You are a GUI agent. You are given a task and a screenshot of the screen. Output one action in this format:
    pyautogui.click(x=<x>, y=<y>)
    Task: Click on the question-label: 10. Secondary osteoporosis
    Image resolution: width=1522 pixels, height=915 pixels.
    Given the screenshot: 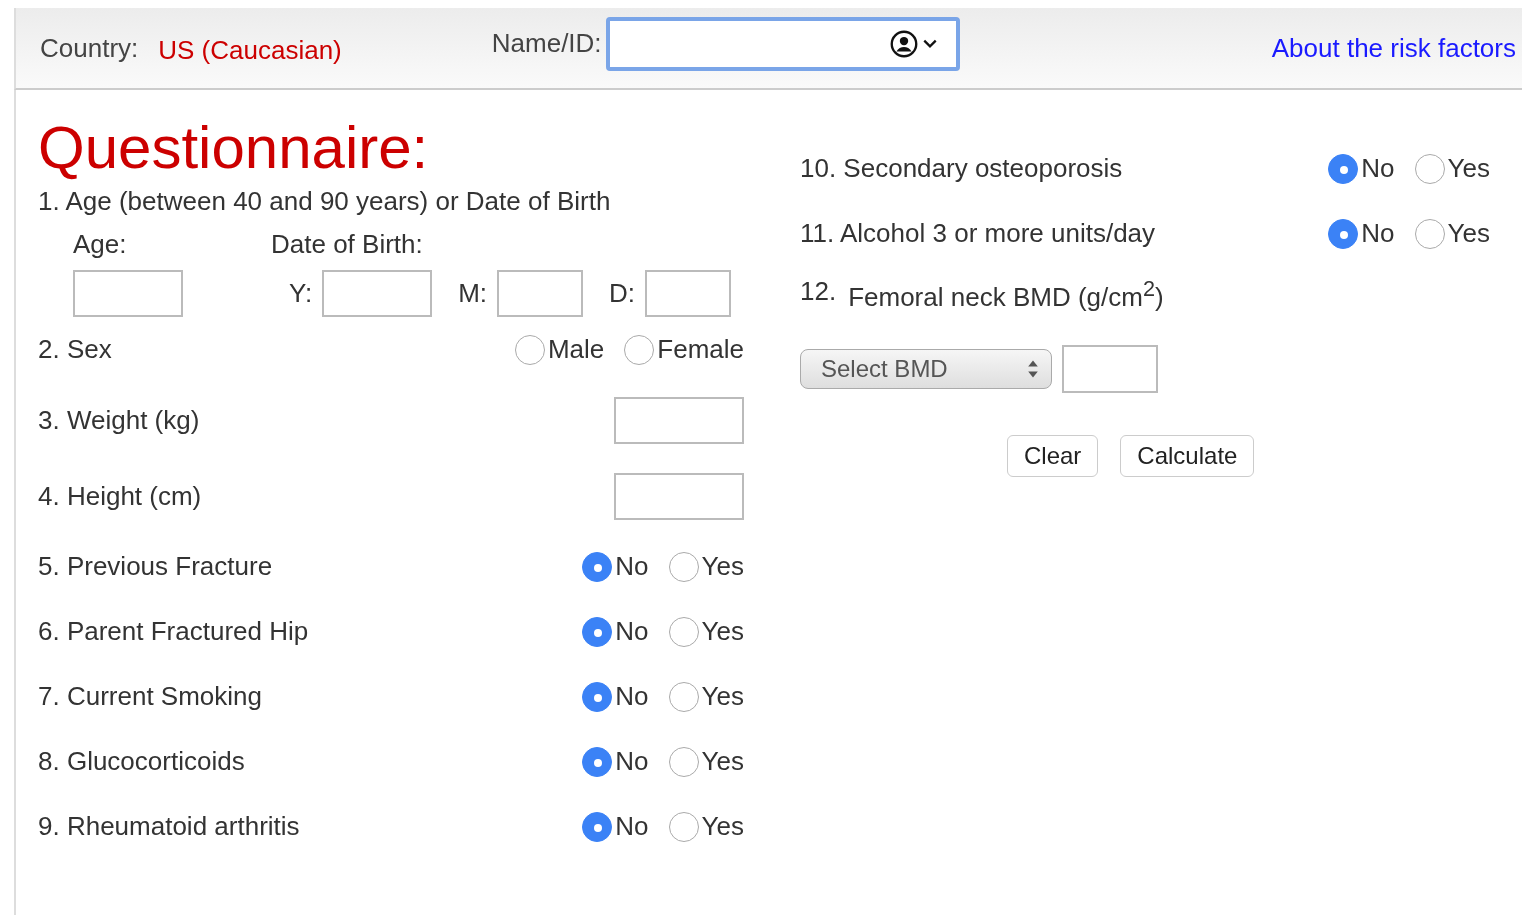 What is the action you would take?
    pyautogui.click(x=961, y=168)
    